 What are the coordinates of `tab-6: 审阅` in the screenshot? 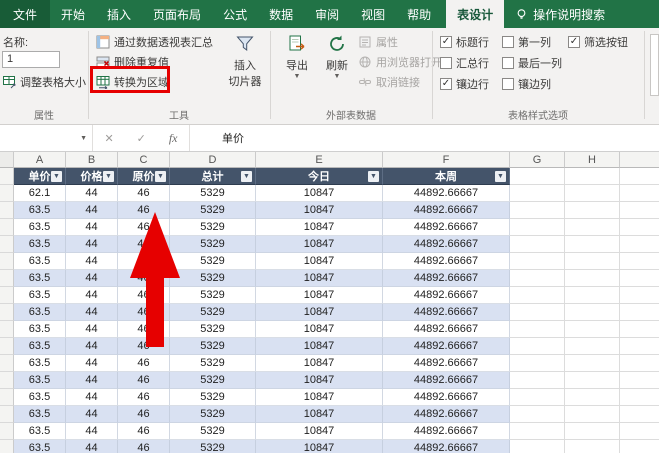 It's located at (327, 14).